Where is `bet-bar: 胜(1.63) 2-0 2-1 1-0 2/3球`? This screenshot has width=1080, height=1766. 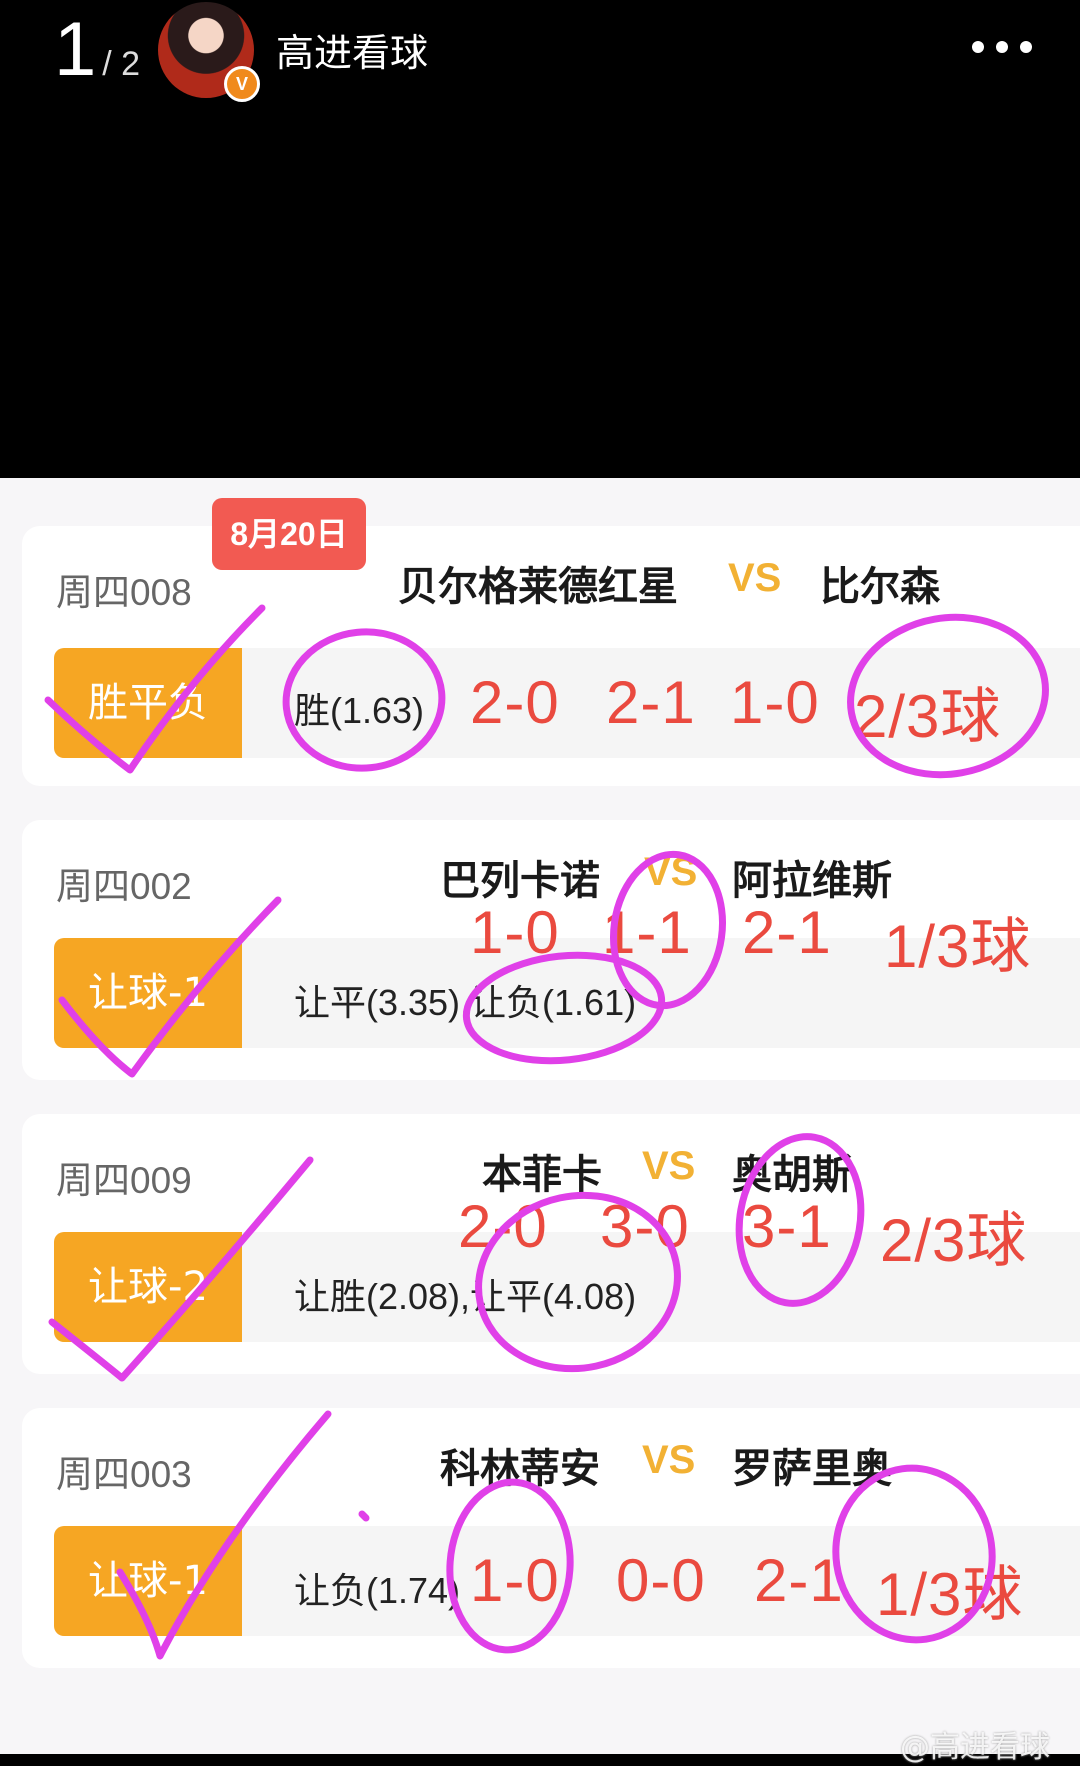 bet-bar: 胜(1.63) 2-0 2-1 1-0 2/3球 is located at coordinates (661, 703).